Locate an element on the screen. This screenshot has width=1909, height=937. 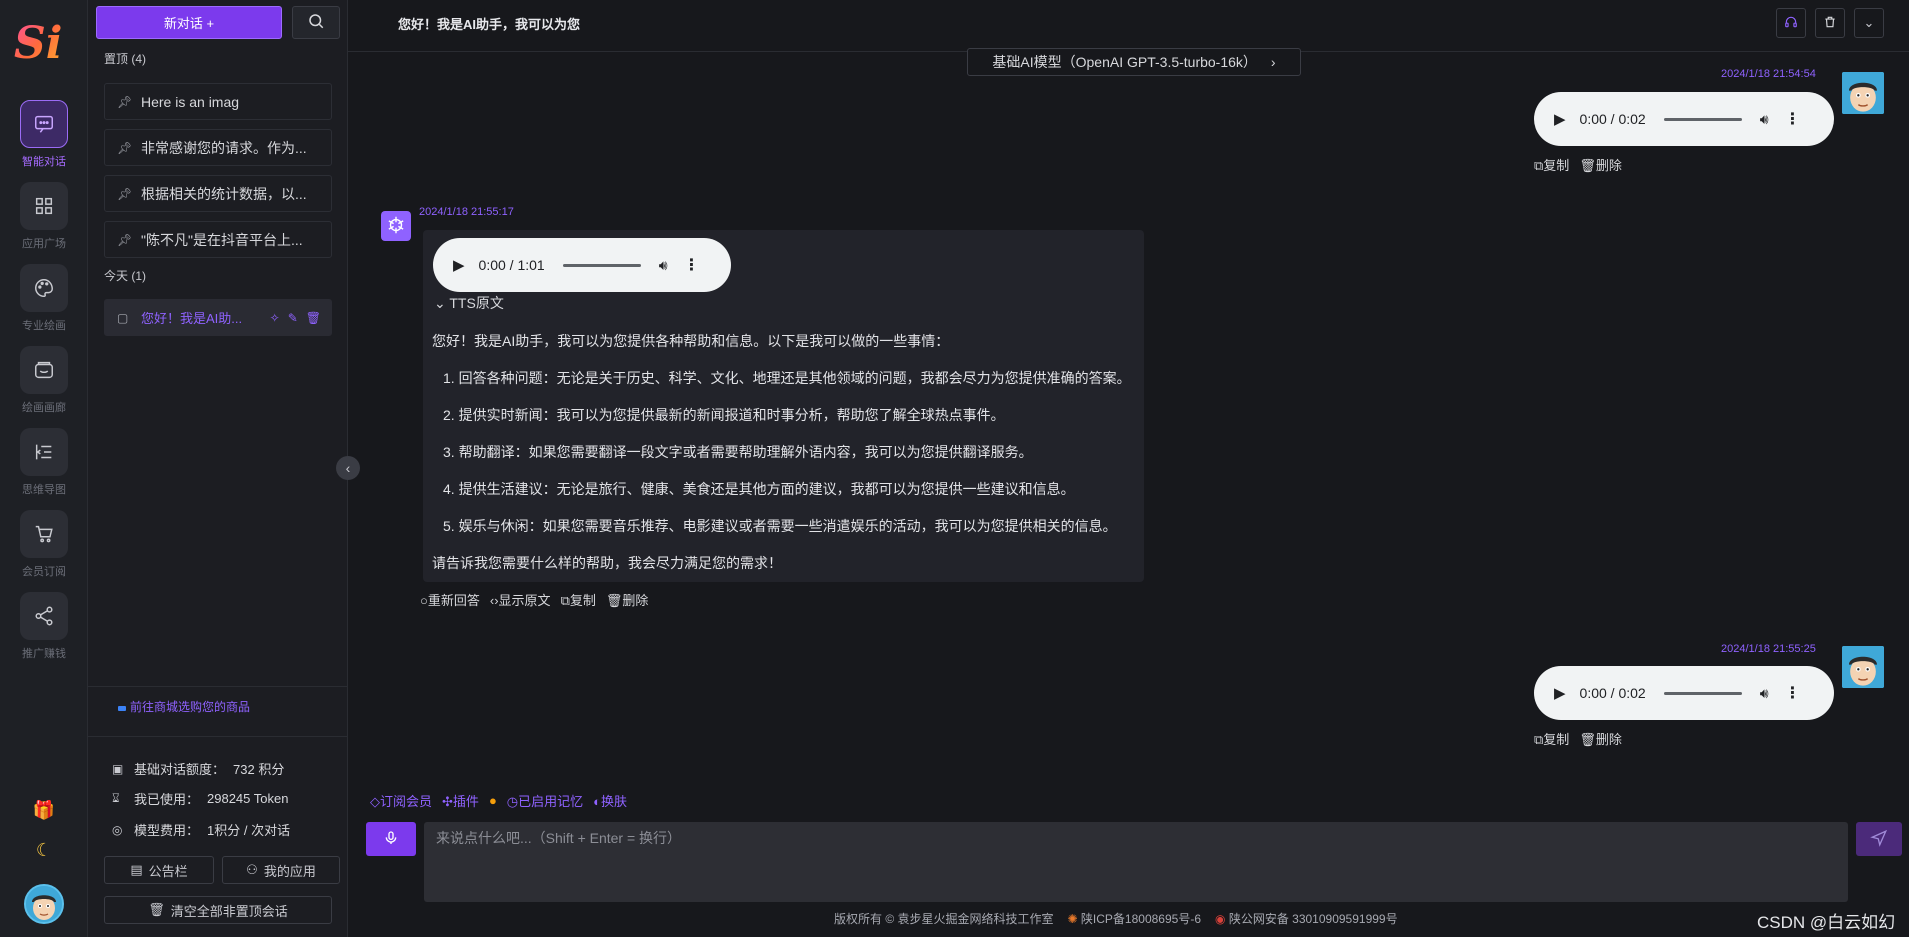
conversation-item: 📌︎ Here is an imag is located at coordinates (218, 101).